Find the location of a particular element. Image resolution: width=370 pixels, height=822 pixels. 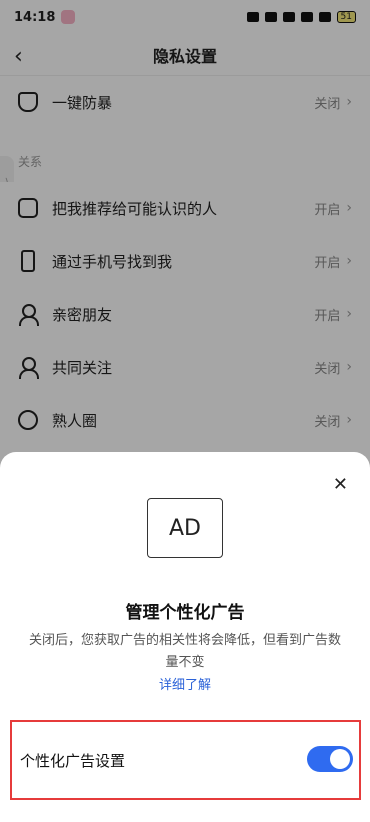

learn-more-link: 详细了解 is located at coordinates (185, 683).